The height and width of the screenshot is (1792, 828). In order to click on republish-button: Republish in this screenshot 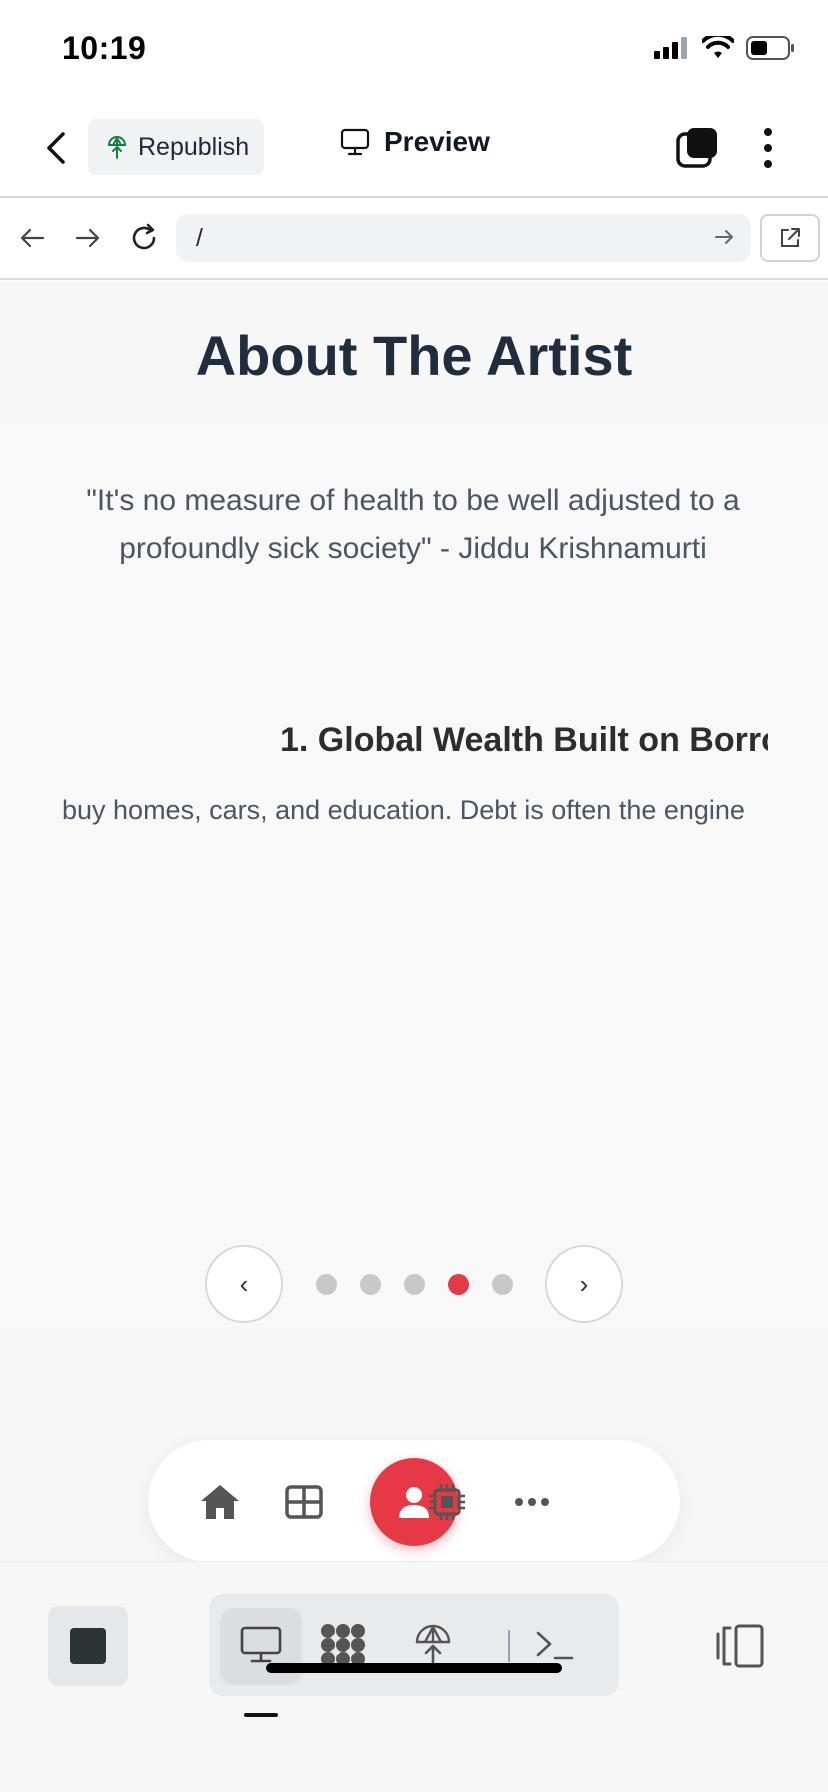, I will do `click(176, 147)`.